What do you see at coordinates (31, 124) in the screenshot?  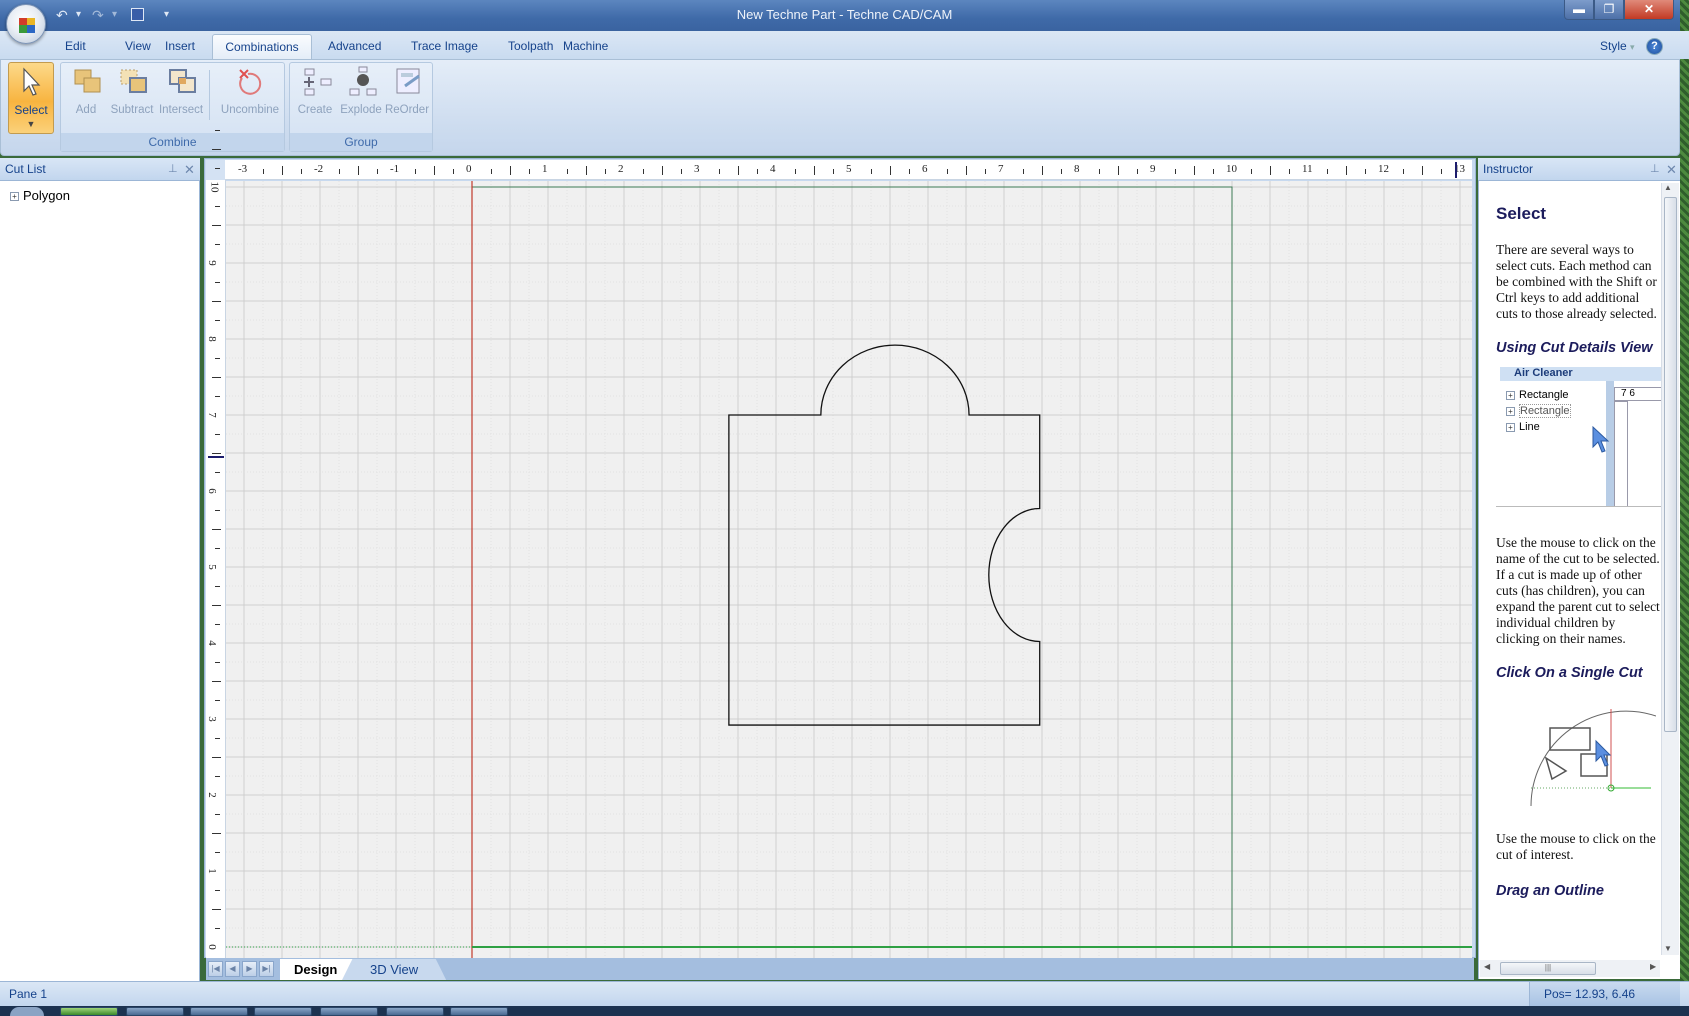 I see `select-dropdown-icon: ▼` at bounding box center [31, 124].